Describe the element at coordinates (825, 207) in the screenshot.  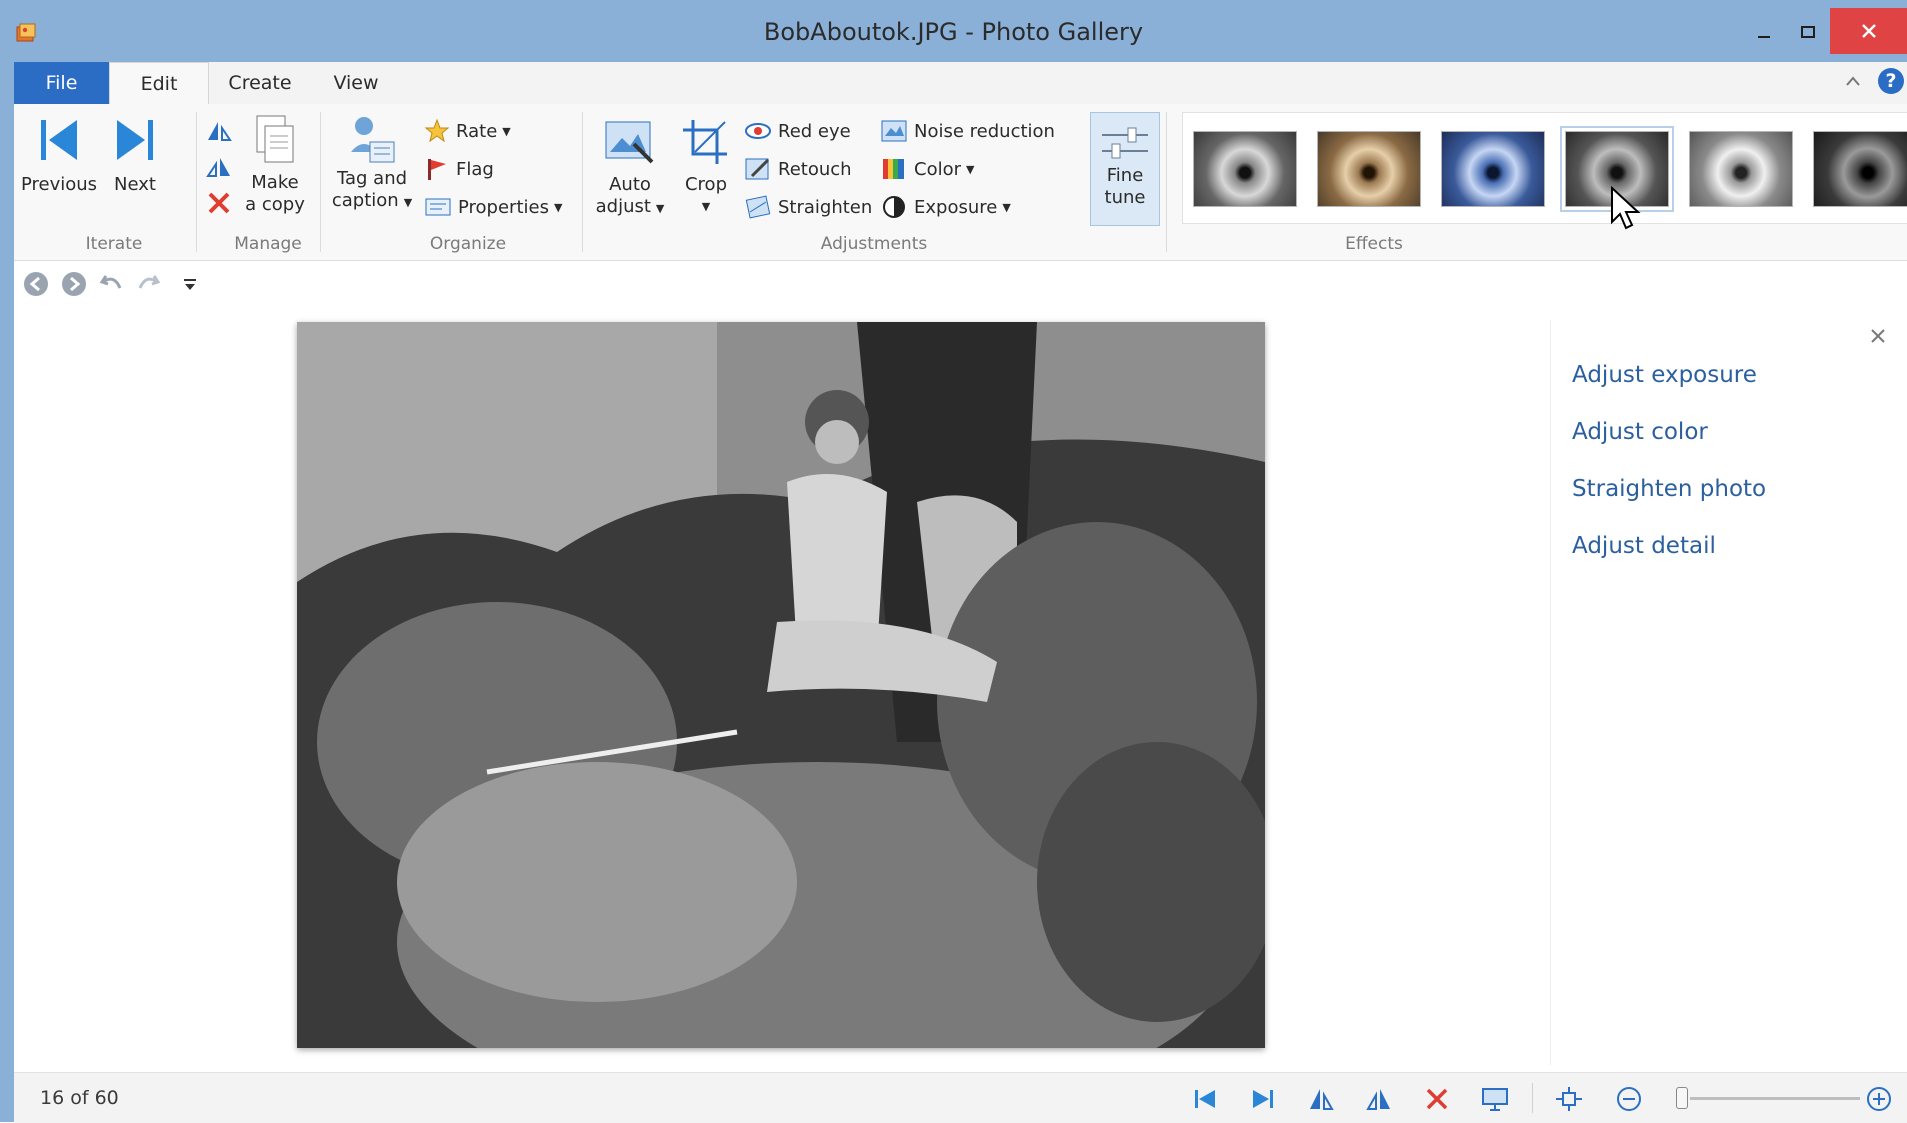
I see `straighten-label: Straighten` at that location.